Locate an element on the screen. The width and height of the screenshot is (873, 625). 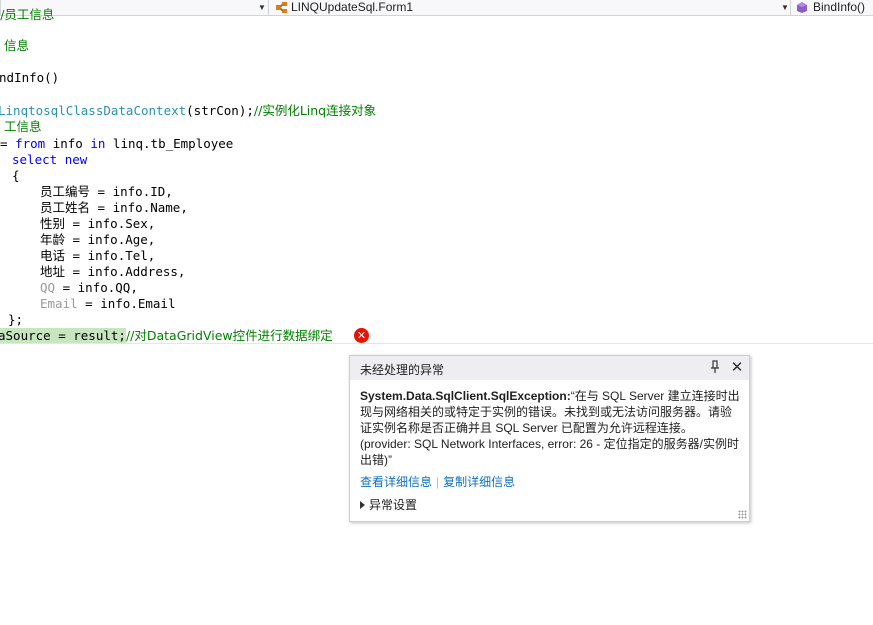
member-dropdown: BindInfo() is located at coordinates (831, 7).